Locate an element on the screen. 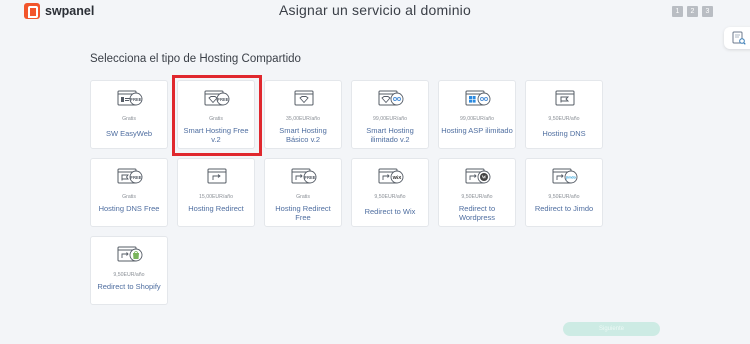  svg-text: W is located at coordinates (484, 177).